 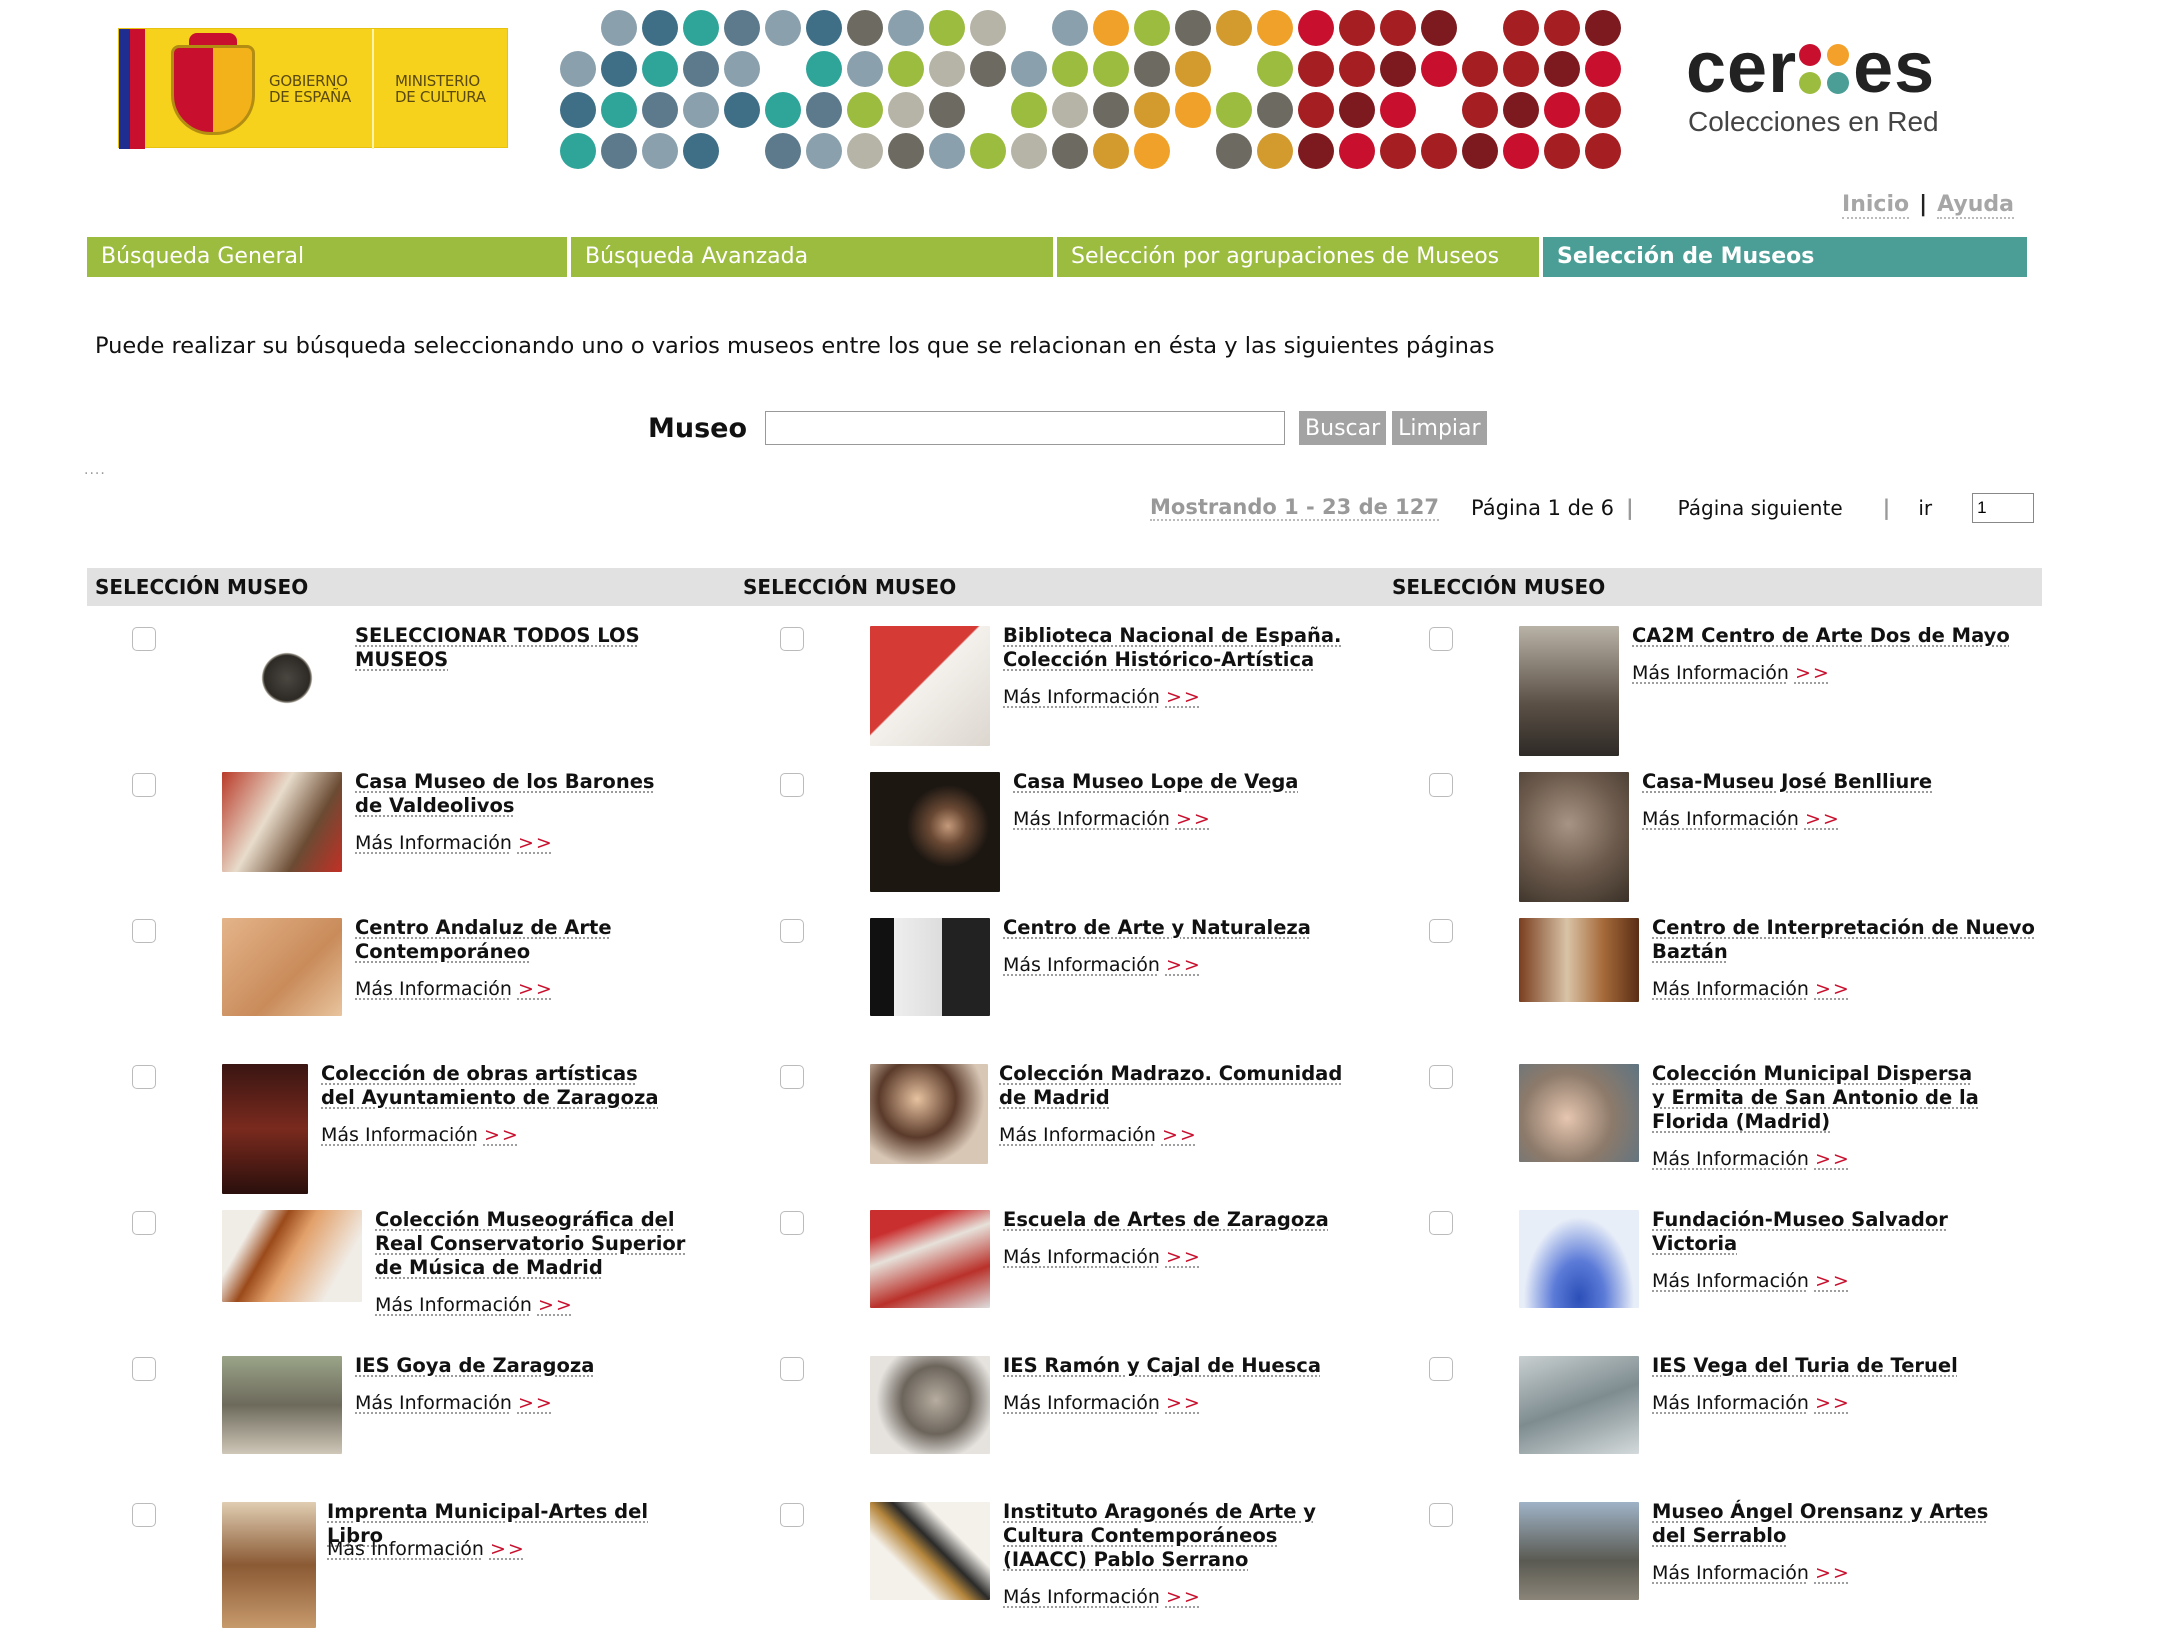 What do you see at coordinates (1168, 928) in the screenshot?
I see `museum-name-link: Centro de Arte y Naturaleza` at bounding box center [1168, 928].